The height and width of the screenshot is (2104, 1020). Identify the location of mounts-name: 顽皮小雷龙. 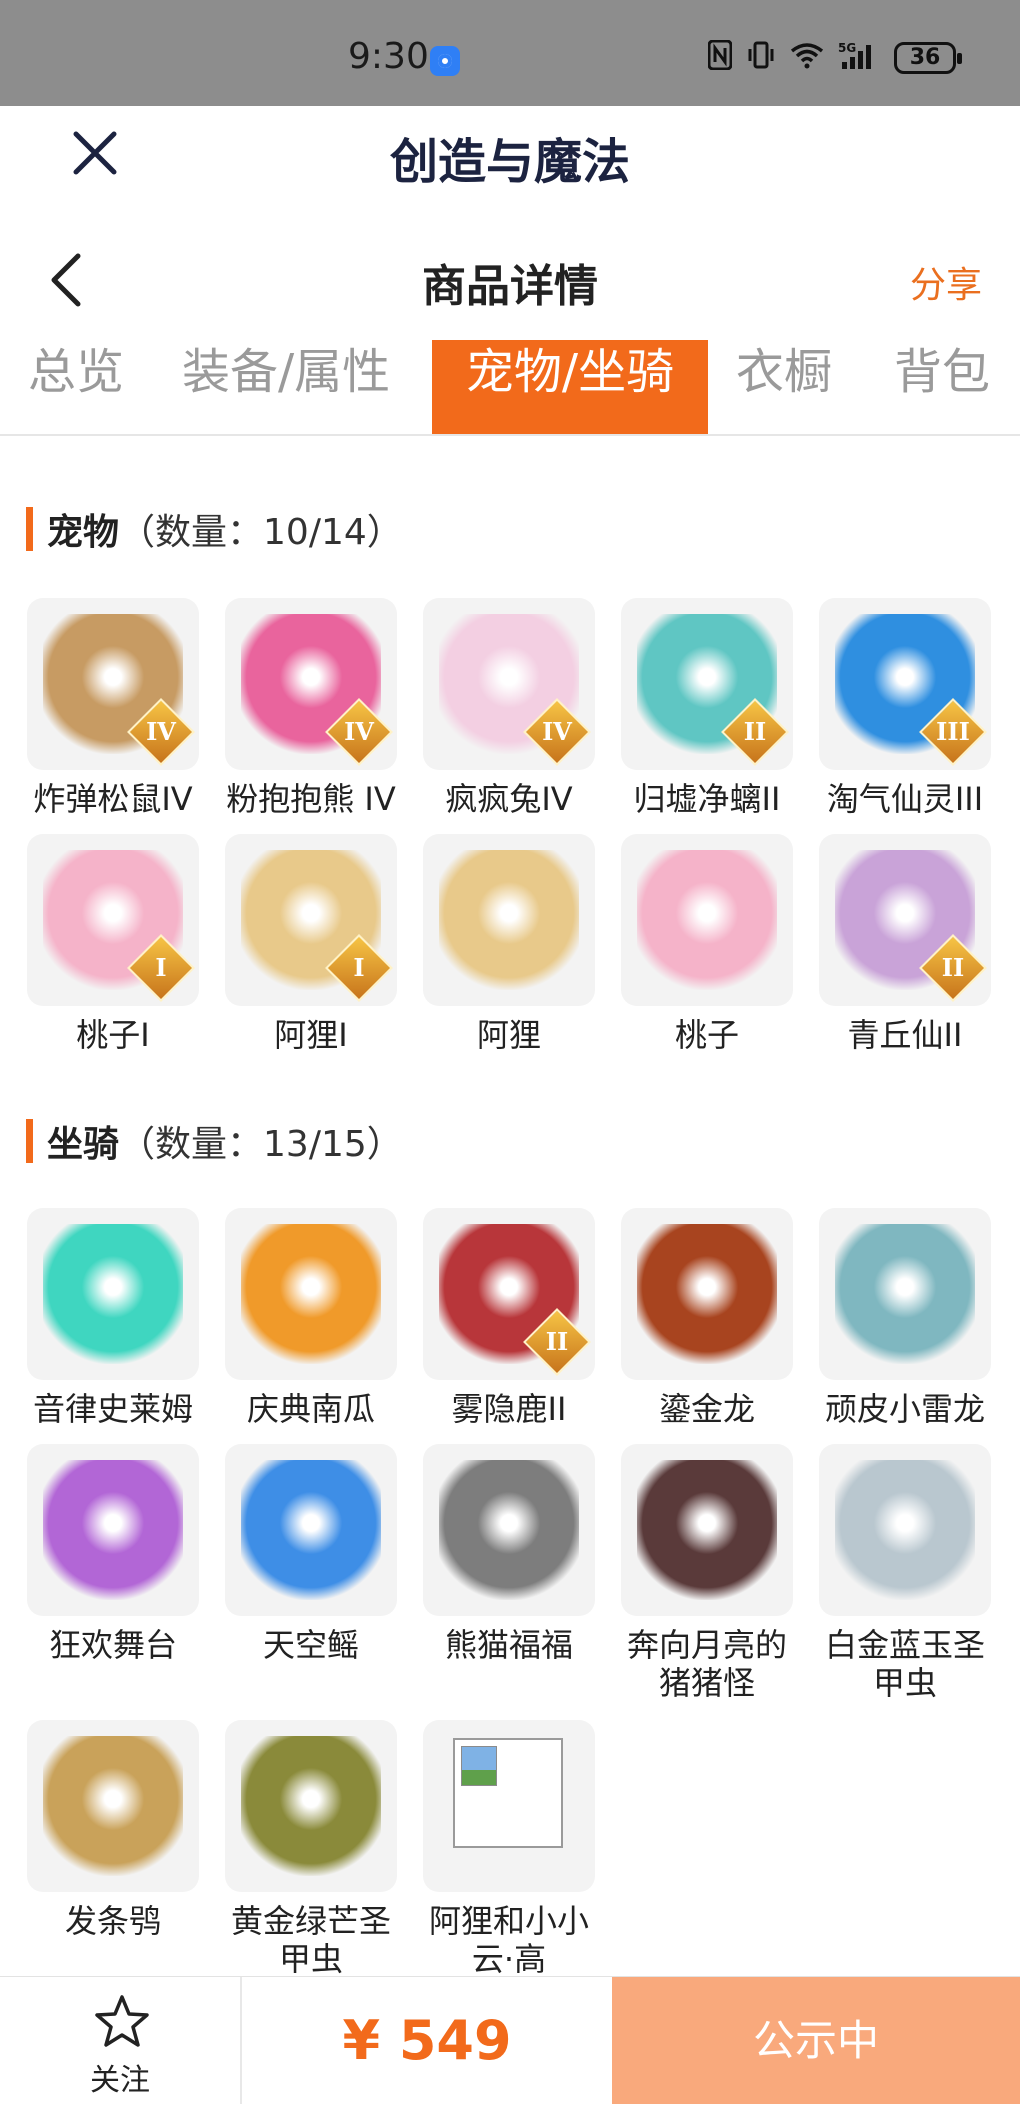
(904, 1409).